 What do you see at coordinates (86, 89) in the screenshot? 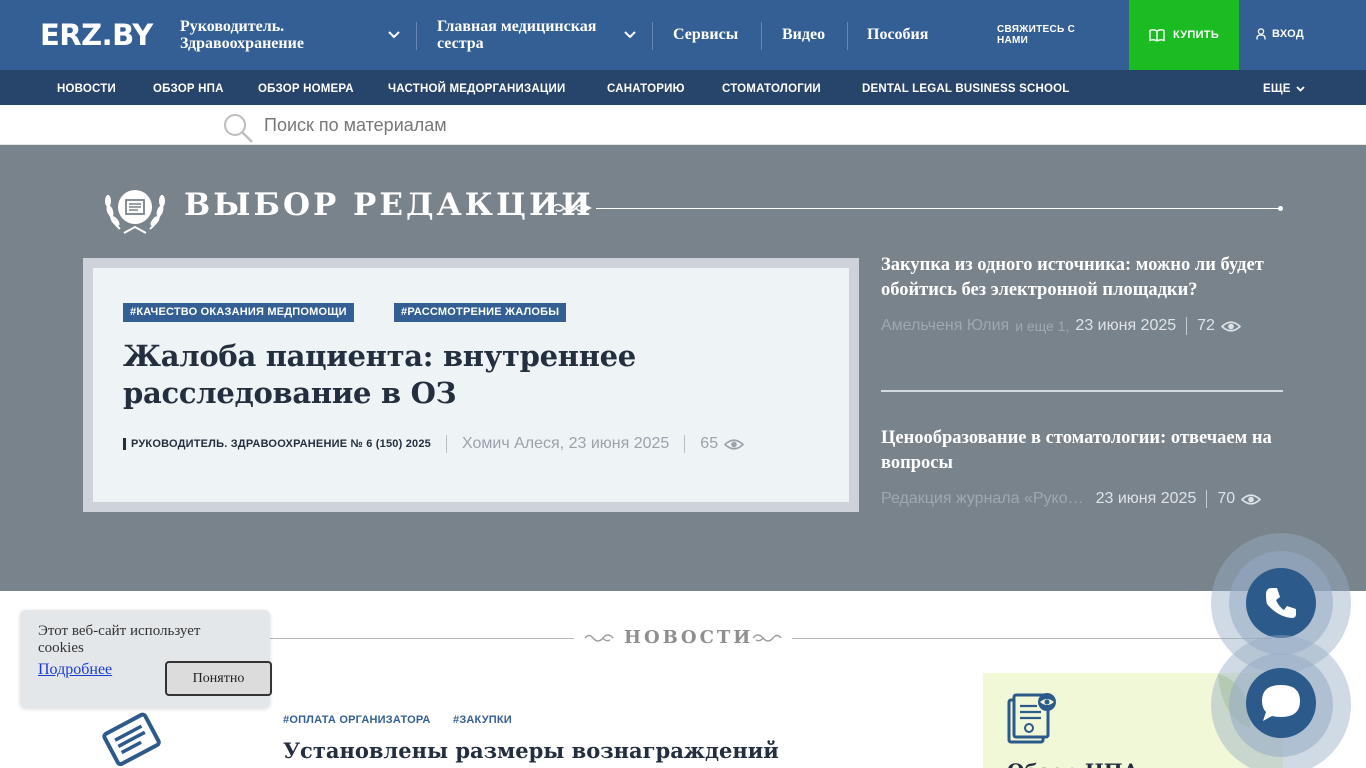
I see `subnav-item-news: НОВОСТИ` at bounding box center [86, 89].